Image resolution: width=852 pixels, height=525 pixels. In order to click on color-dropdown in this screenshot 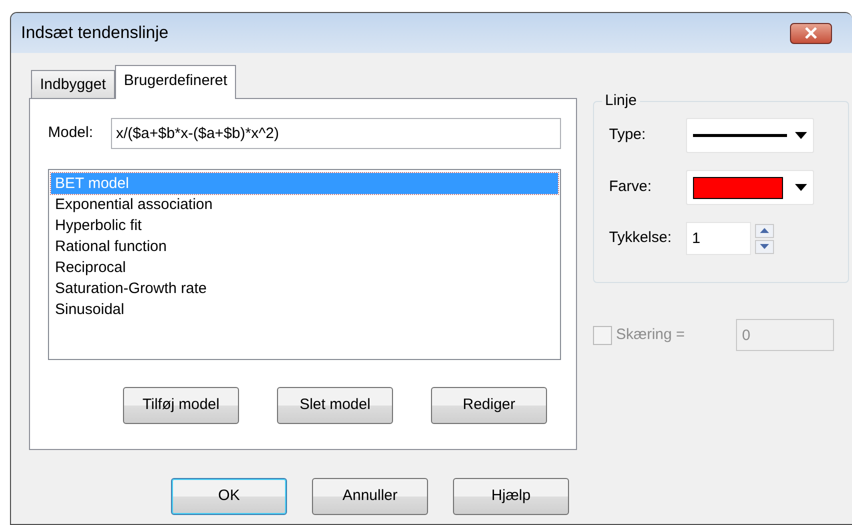, I will do `click(750, 187)`.